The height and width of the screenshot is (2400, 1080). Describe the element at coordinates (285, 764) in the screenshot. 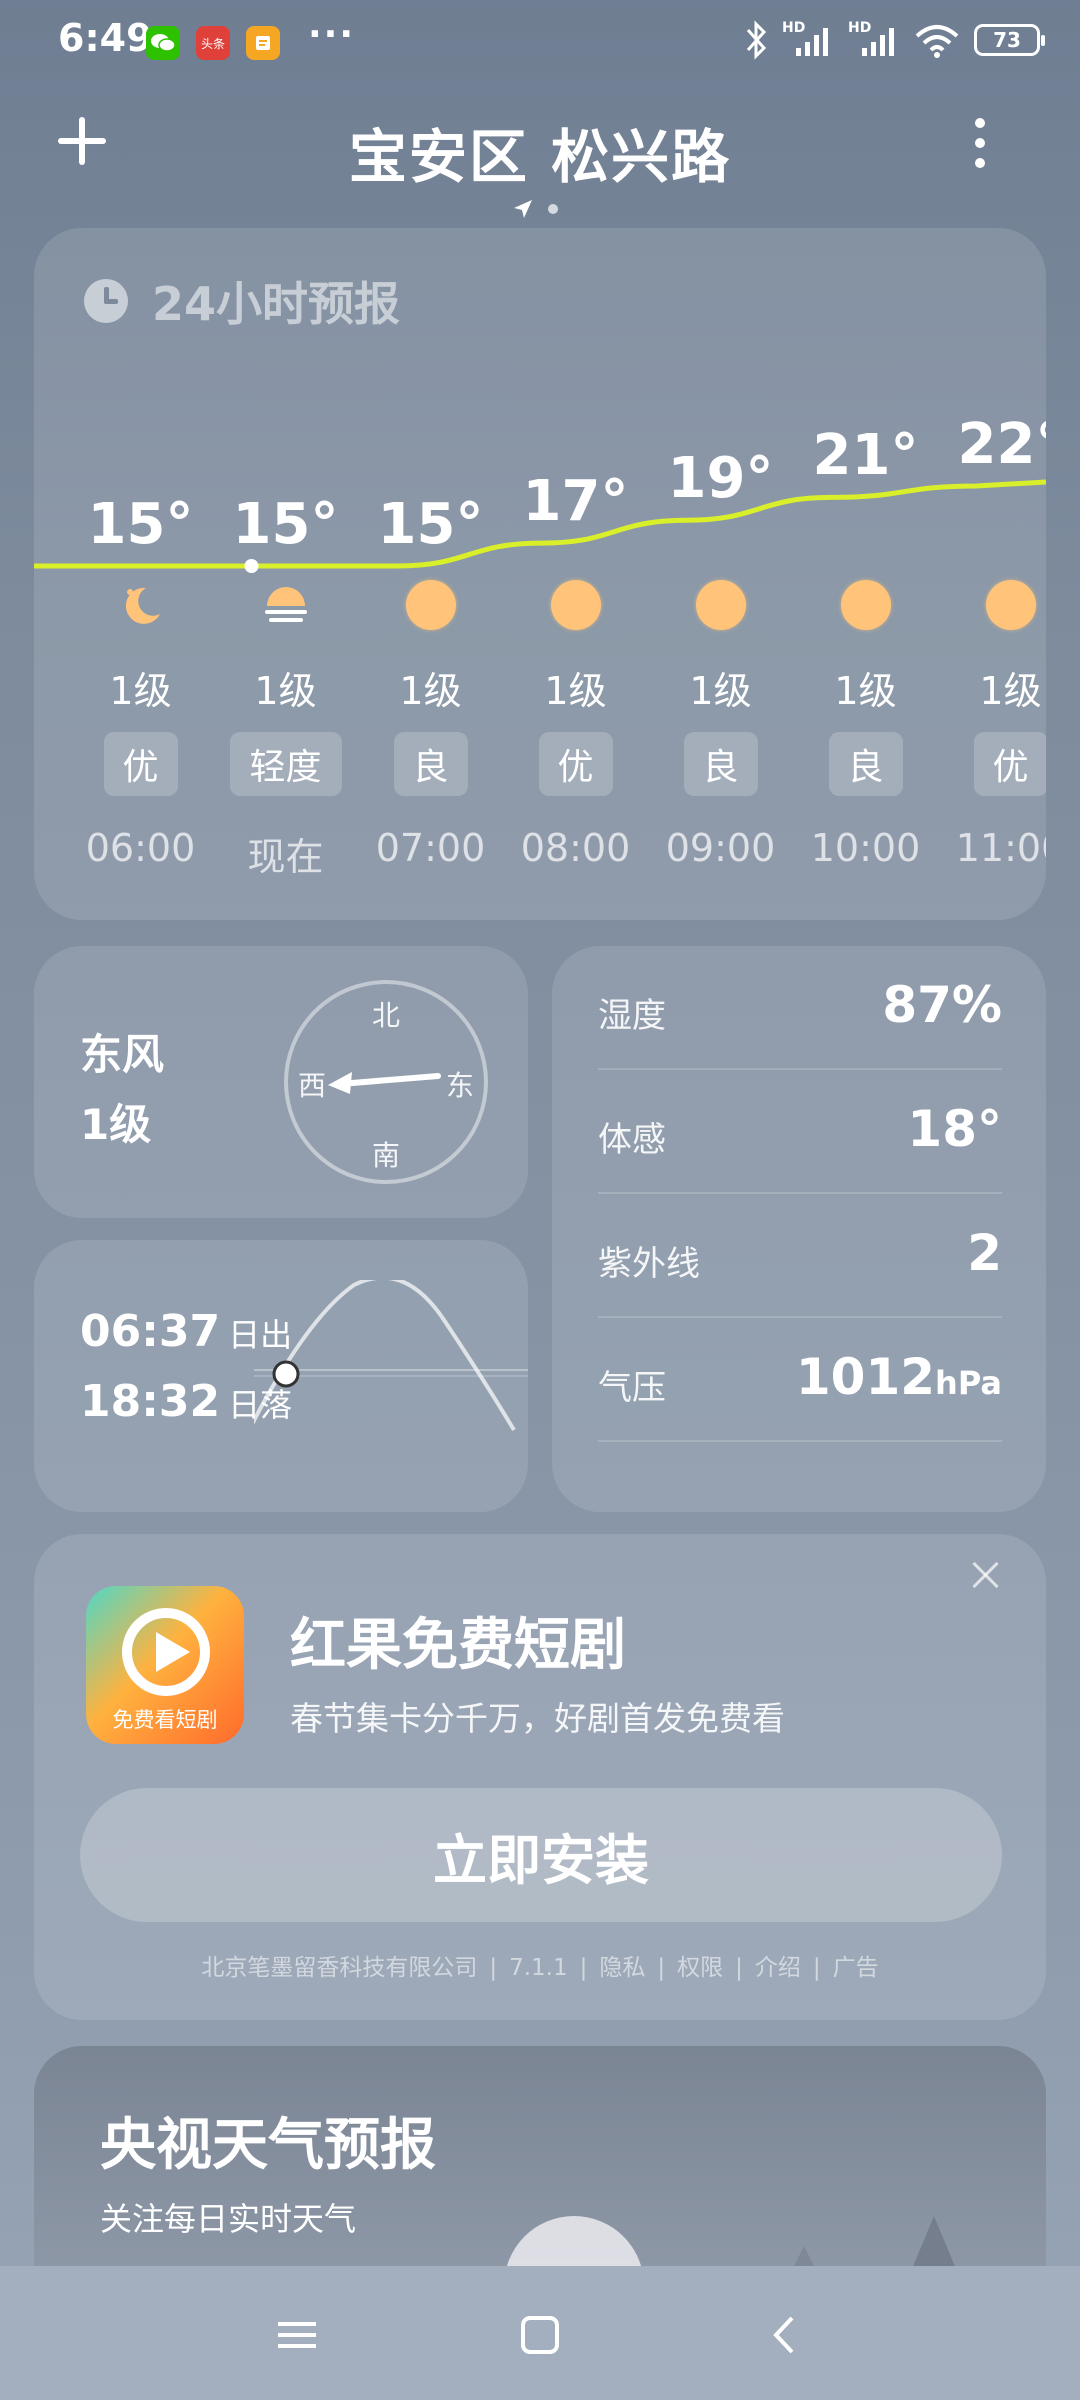

I see `aqi-badge: 轻度` at that location.